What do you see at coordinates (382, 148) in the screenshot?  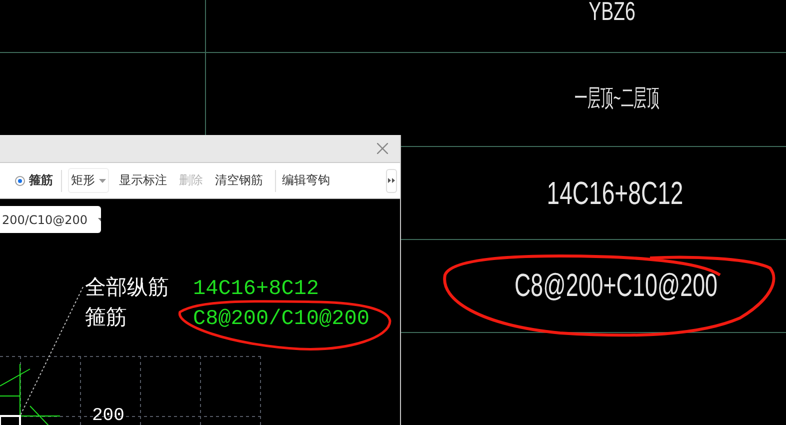 I see `close-icon` at bounding box center [382, 148].